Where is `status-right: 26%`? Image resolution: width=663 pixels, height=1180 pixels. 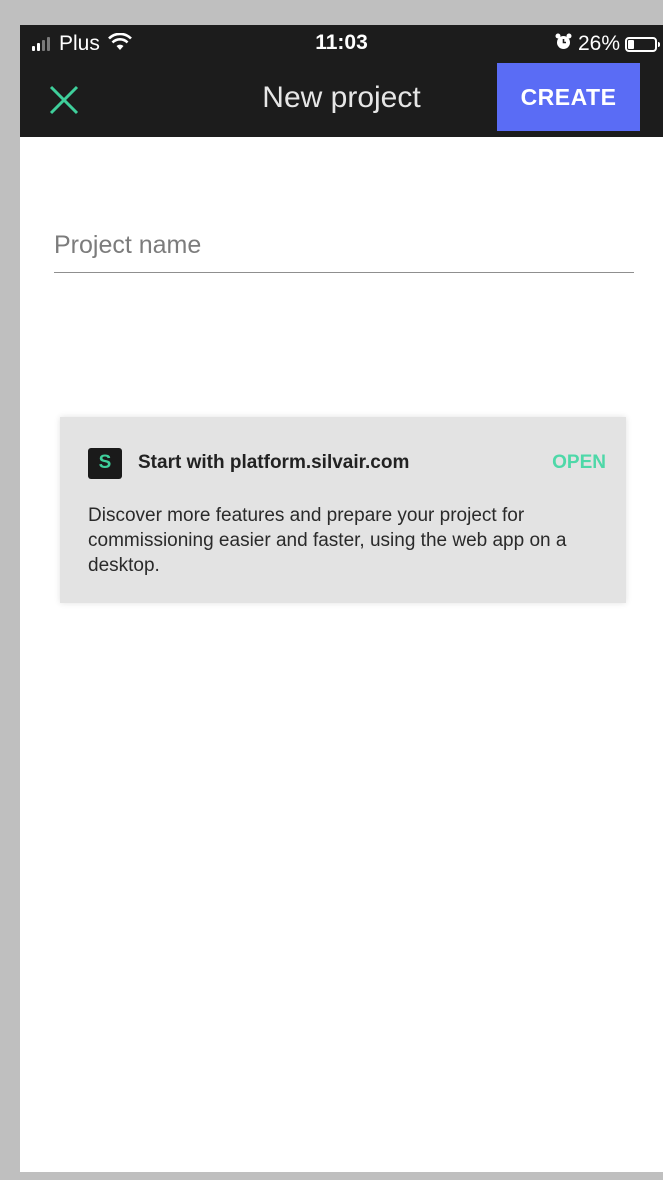 status-right: 26% is located at coordinates (607, 44).